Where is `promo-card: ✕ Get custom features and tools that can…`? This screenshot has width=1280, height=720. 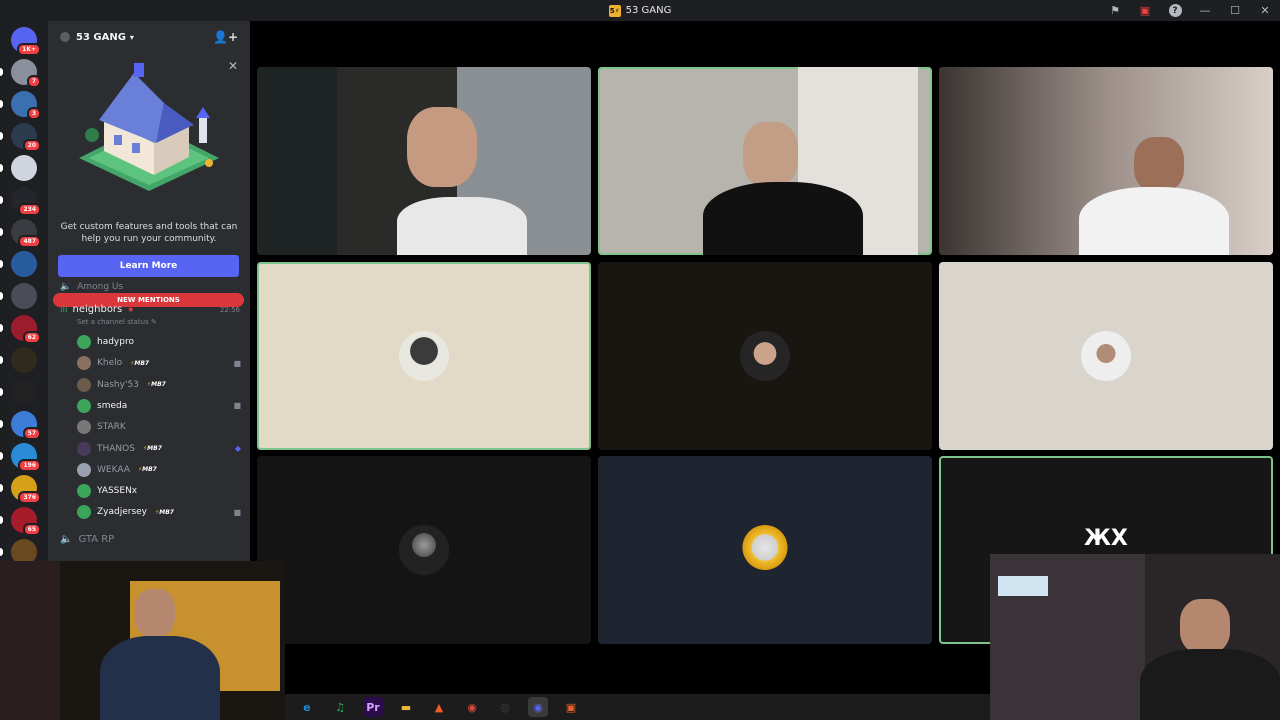
promo-card: ✕ Get custom features and tools that can… is located at coordinates (149, 165).